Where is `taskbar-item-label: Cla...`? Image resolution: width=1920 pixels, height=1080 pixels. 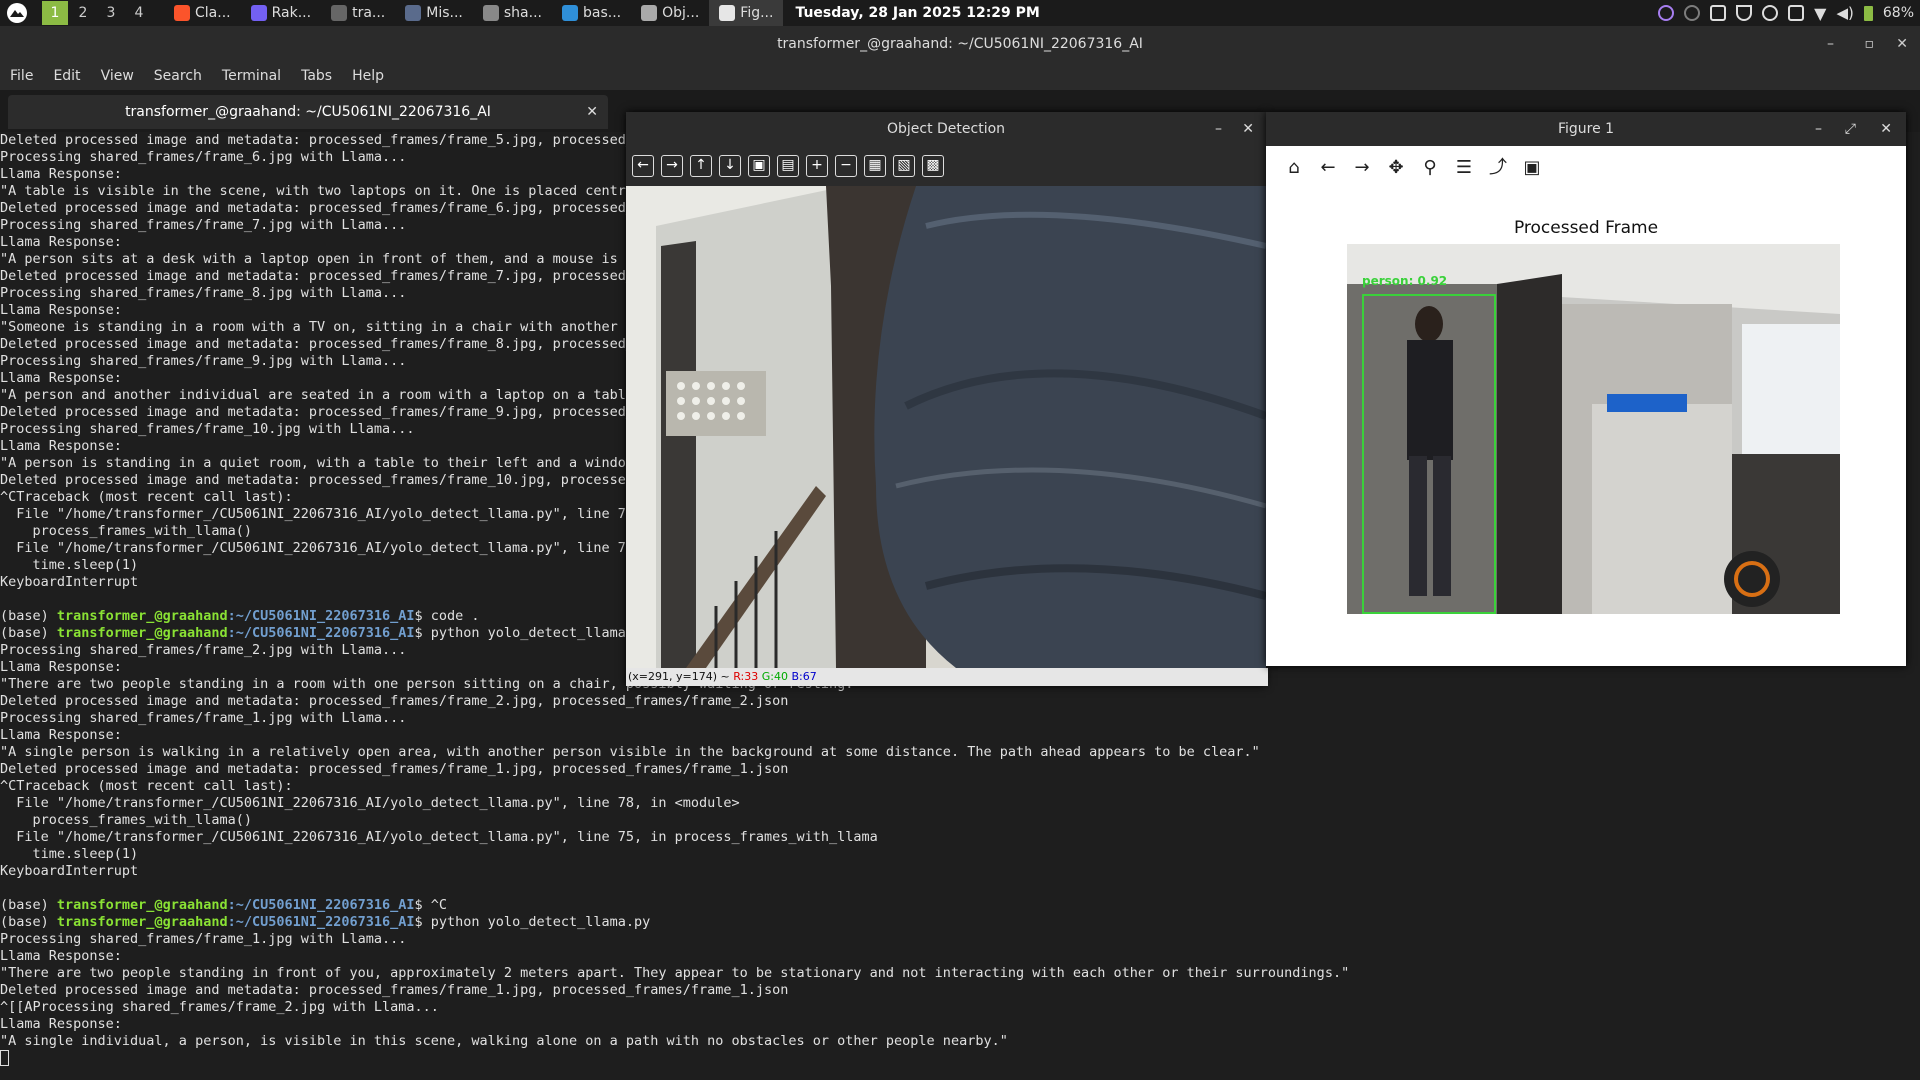 taskbar-item-label: Cla... is located at coordinates (213, 13).